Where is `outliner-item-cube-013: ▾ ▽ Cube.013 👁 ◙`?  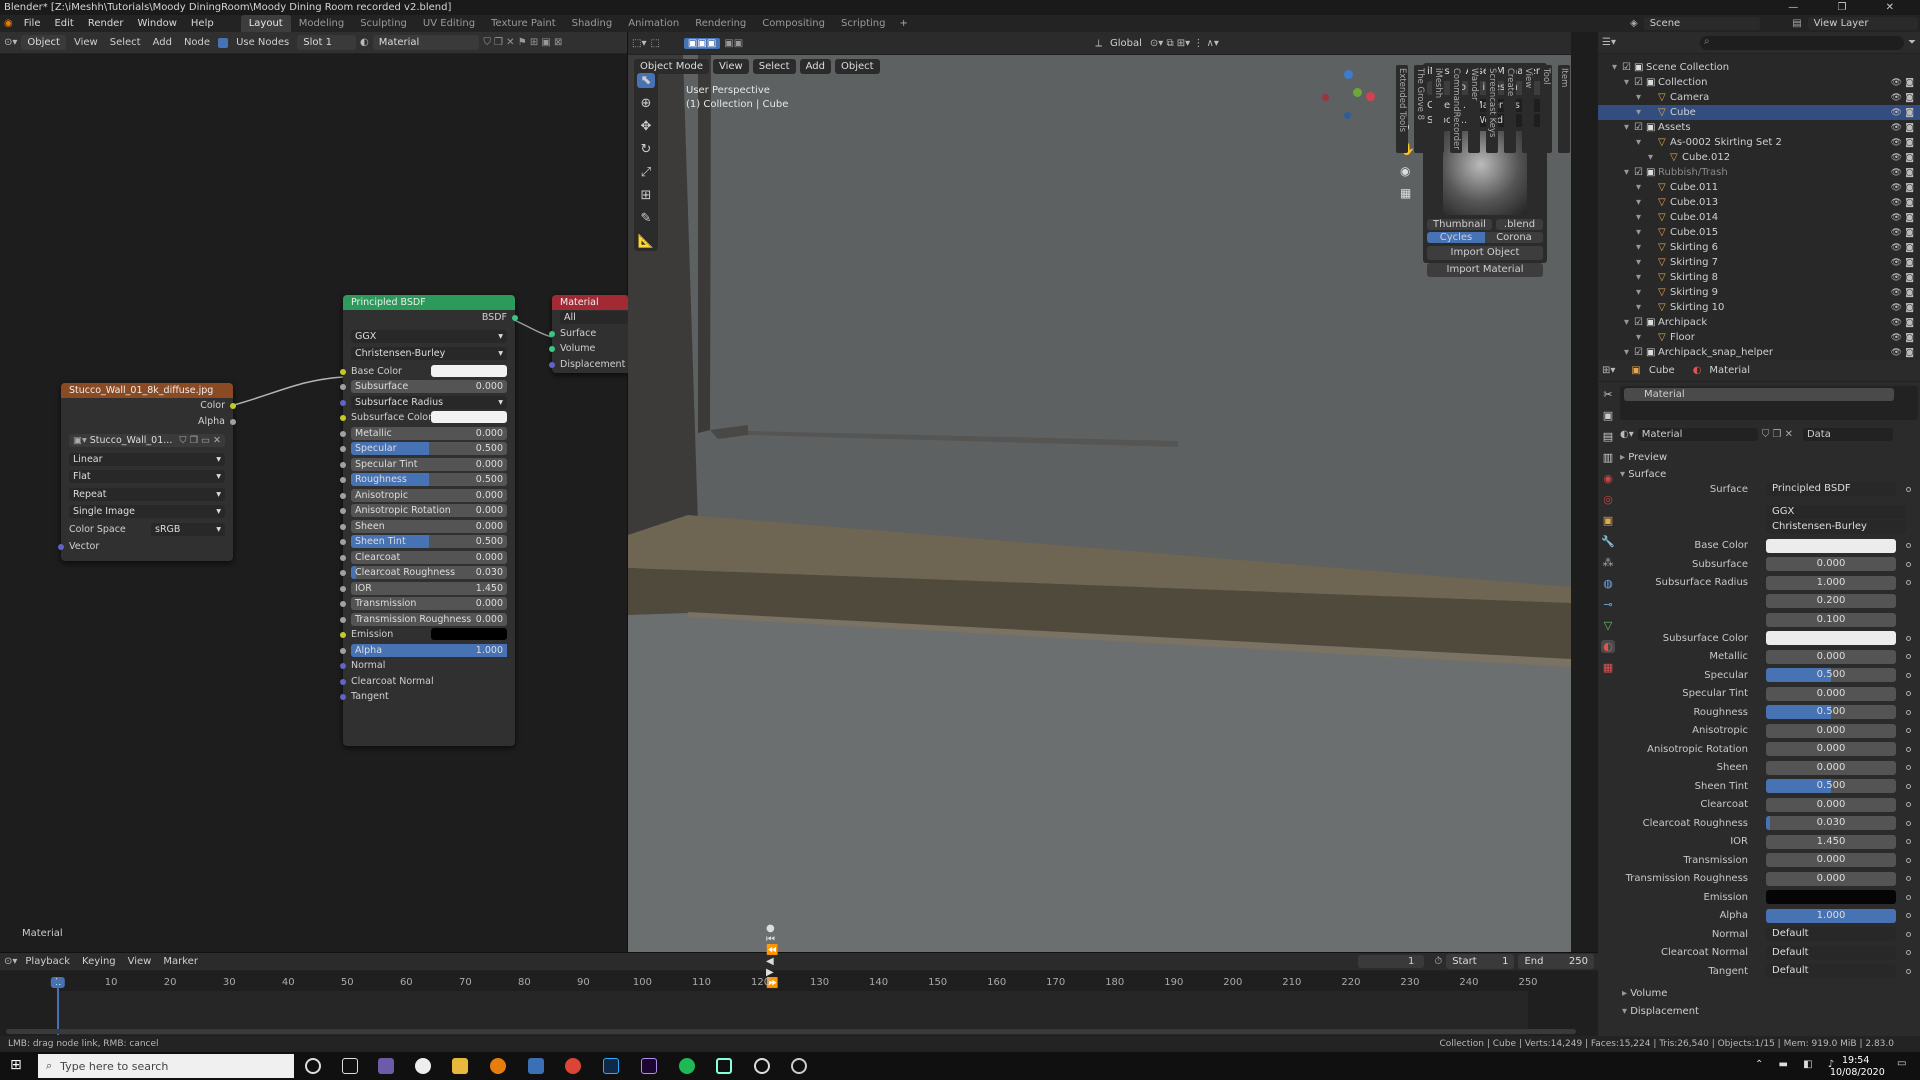
outliner-item-cube-013: ▾ ▽ Cube.013 👁 ◙ is located at coordinates (1759, 202).